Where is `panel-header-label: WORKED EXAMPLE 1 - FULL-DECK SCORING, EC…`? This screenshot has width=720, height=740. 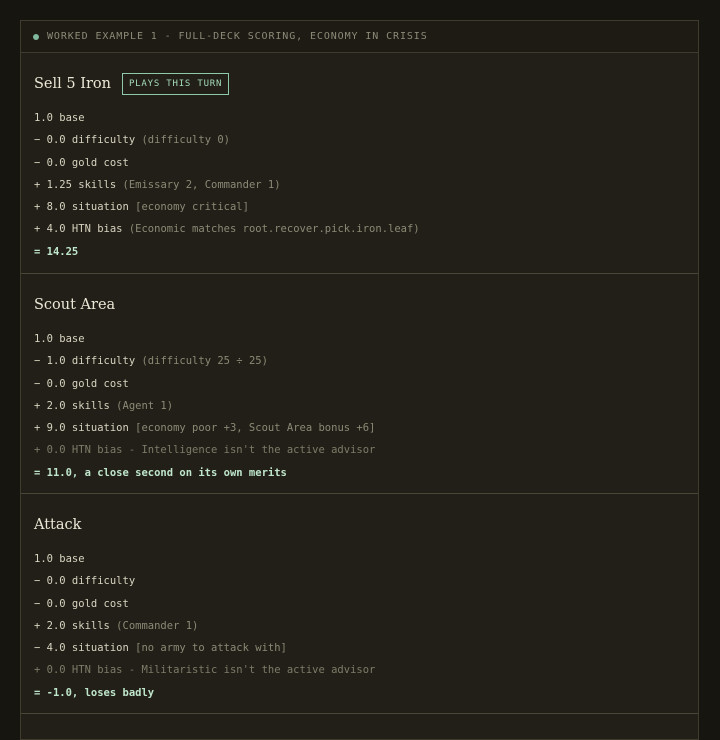
panel-header-label: WORKED EXAMPLE 1 - FULL-DECK SCORING, EC… is located at coordinates (237, 36).